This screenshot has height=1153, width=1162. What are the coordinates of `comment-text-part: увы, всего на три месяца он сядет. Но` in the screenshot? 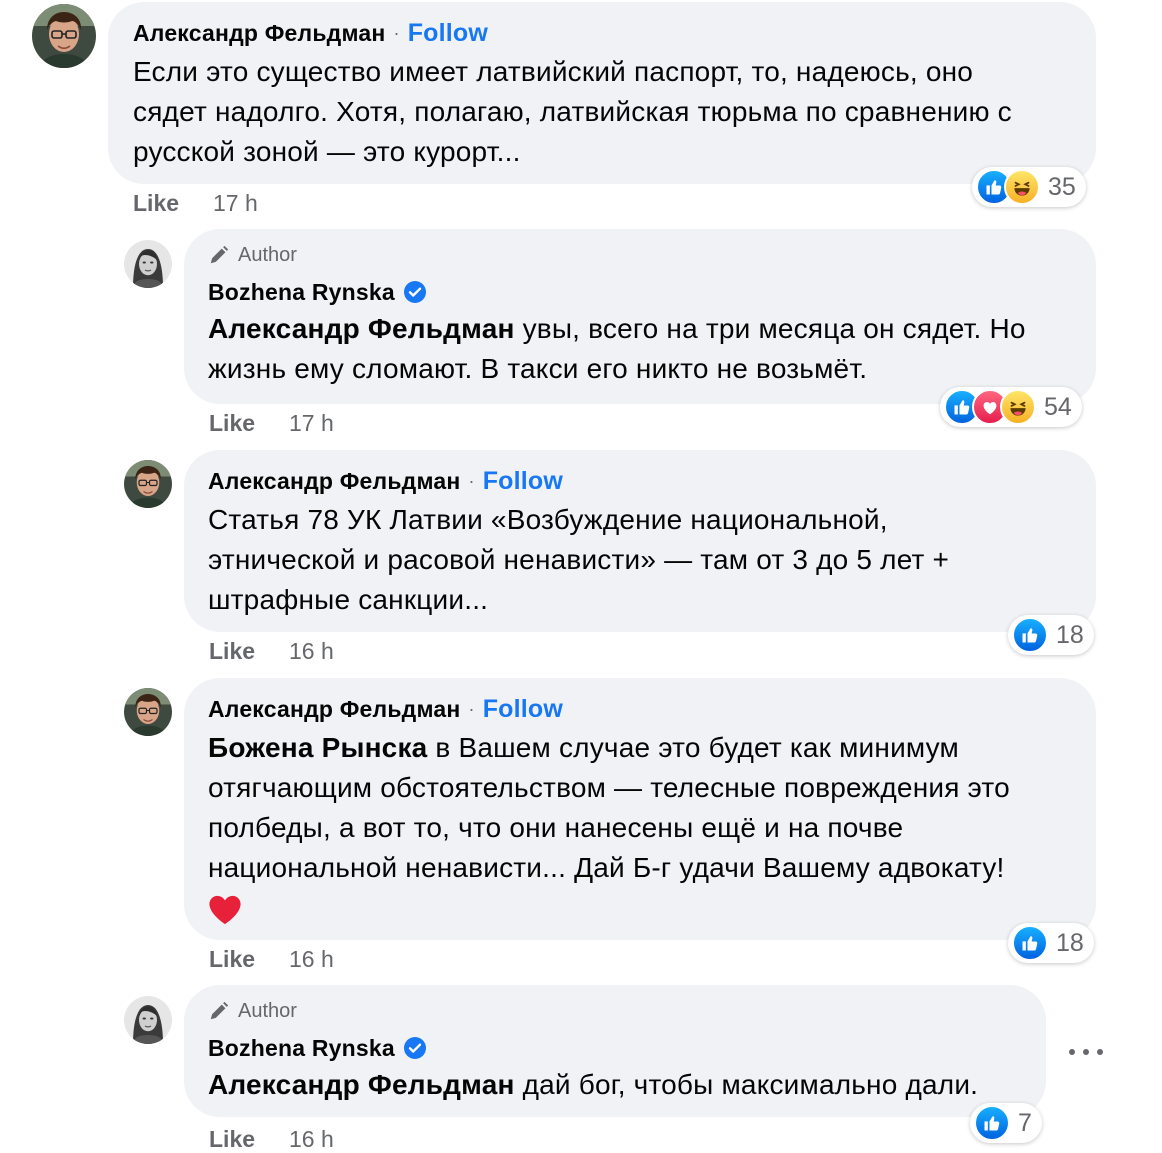 It's located at (770, 328).